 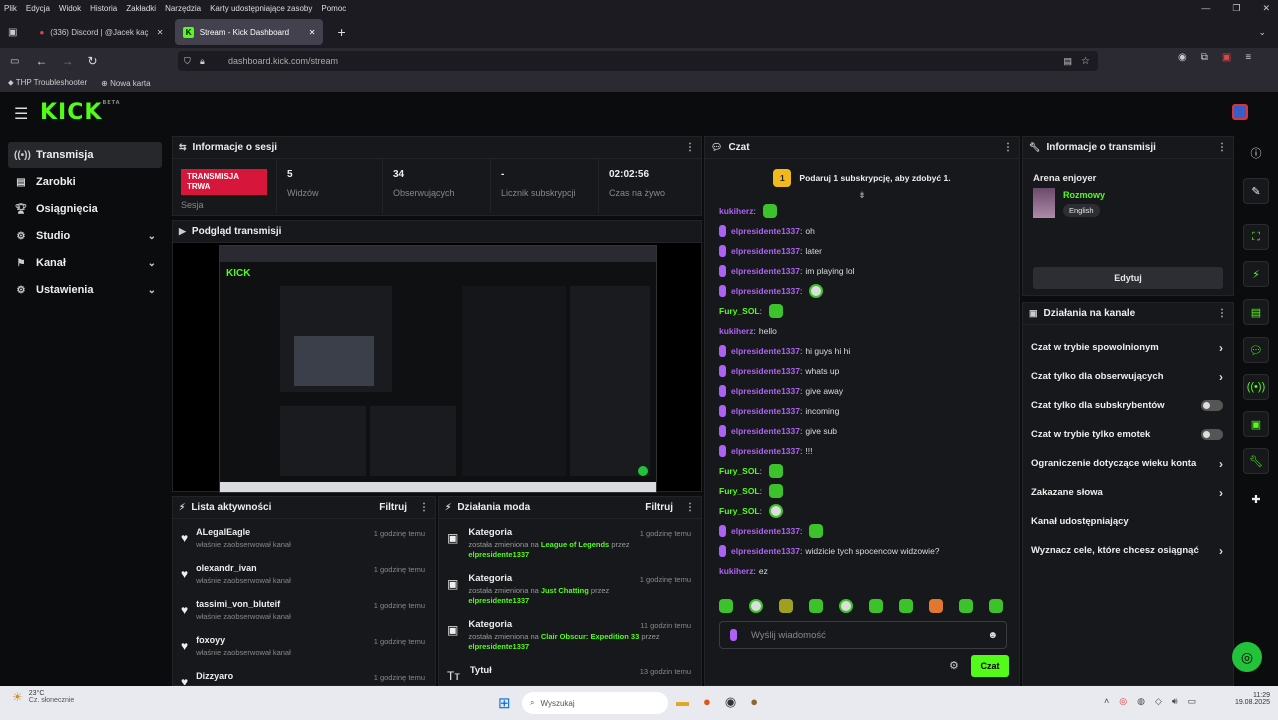 What do you see at coordinates (1256, 461) in the screenshot?
I see `wrench-icon: 🔧︎` at bounding box center [1256, 461].